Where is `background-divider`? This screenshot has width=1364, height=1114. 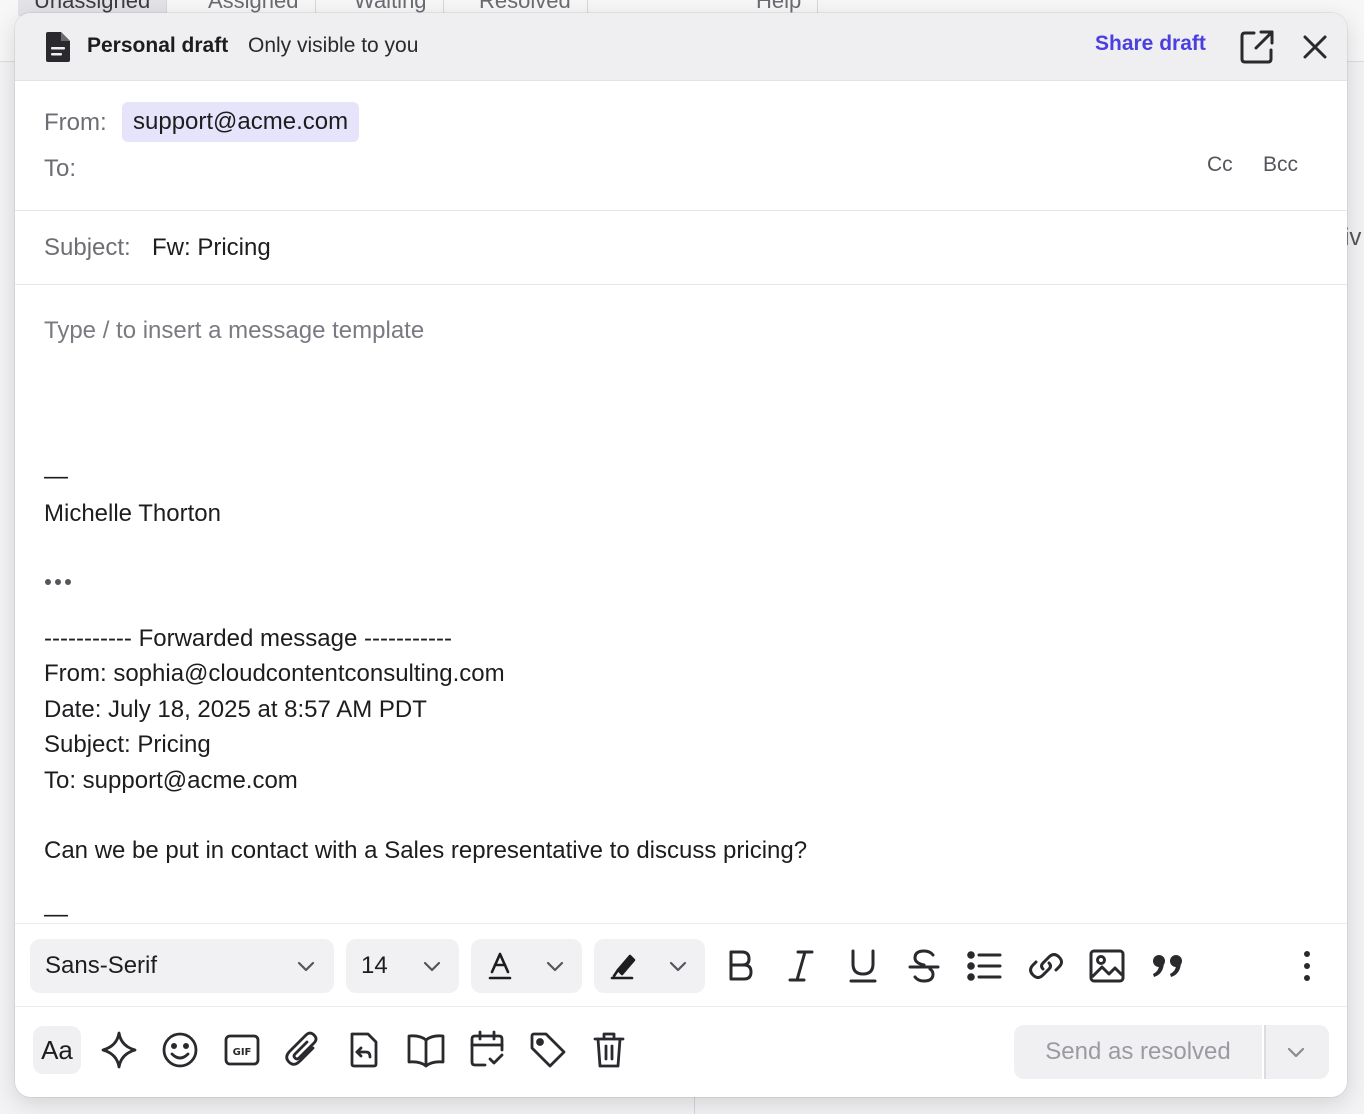
background-divider is located at coordinates (694, 1105).